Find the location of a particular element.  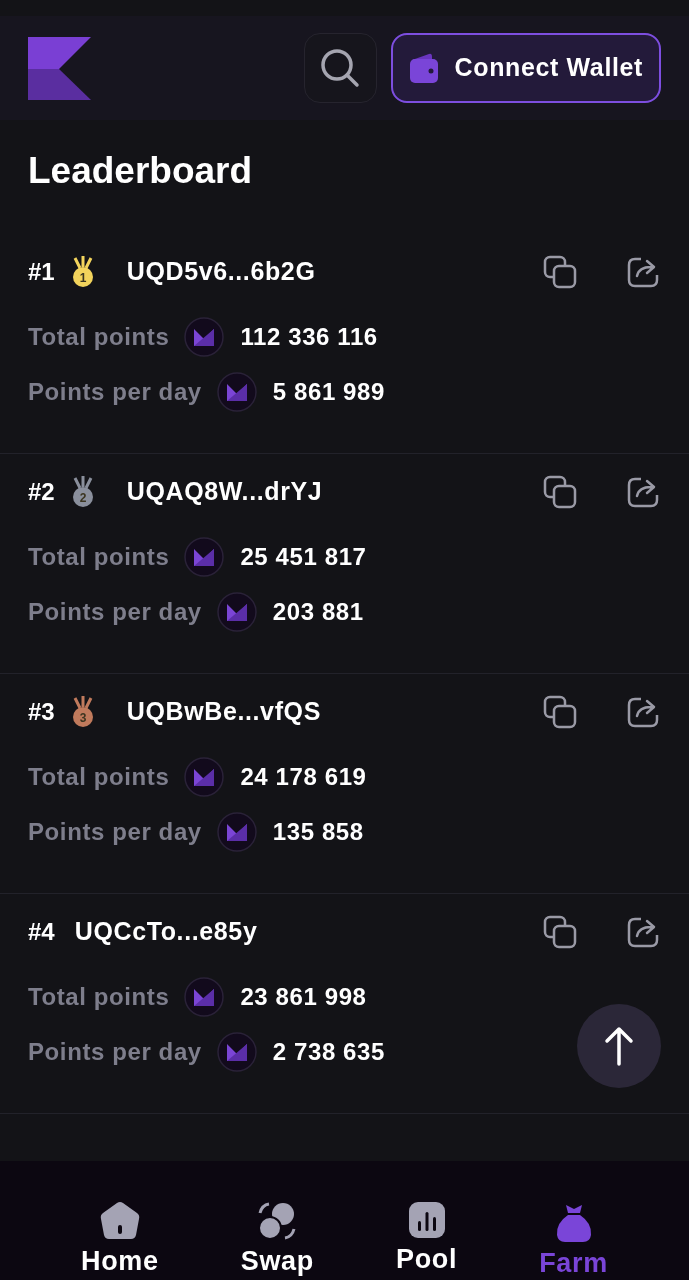

bar-chart-icon is located at coordinates (426, 1220).